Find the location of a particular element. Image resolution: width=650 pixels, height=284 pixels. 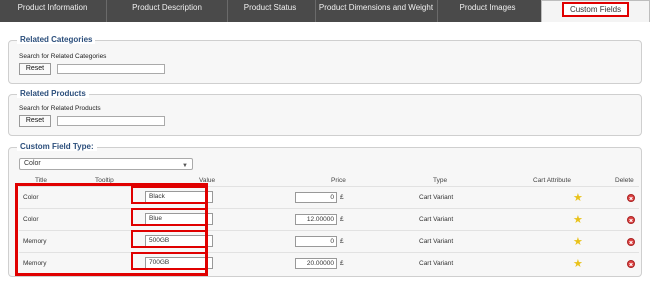

related-categories-reset-button: Reset is located at coordinates (35, 69).